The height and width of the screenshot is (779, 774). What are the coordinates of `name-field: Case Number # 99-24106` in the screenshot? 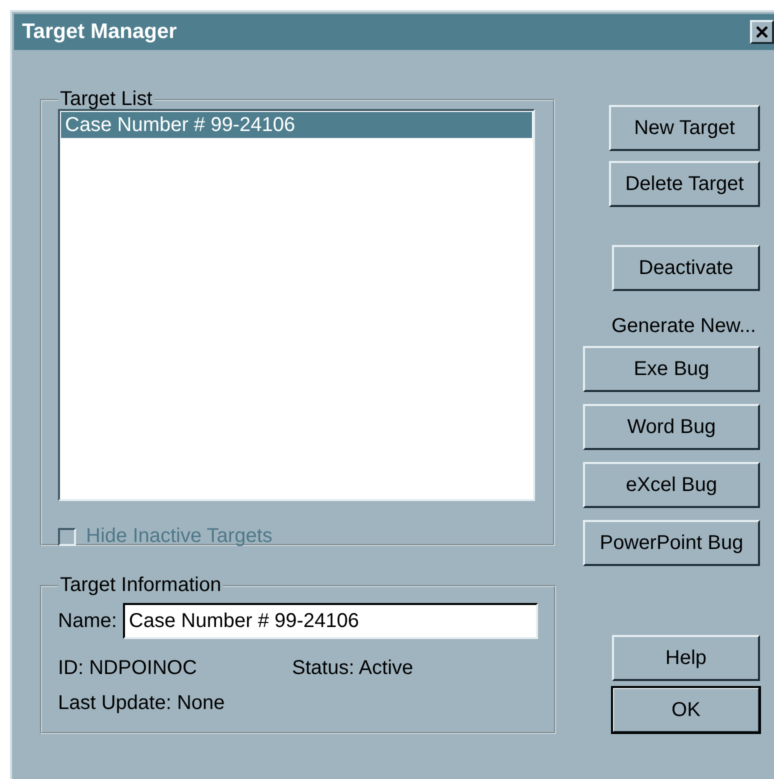 It's located at (330, 621).